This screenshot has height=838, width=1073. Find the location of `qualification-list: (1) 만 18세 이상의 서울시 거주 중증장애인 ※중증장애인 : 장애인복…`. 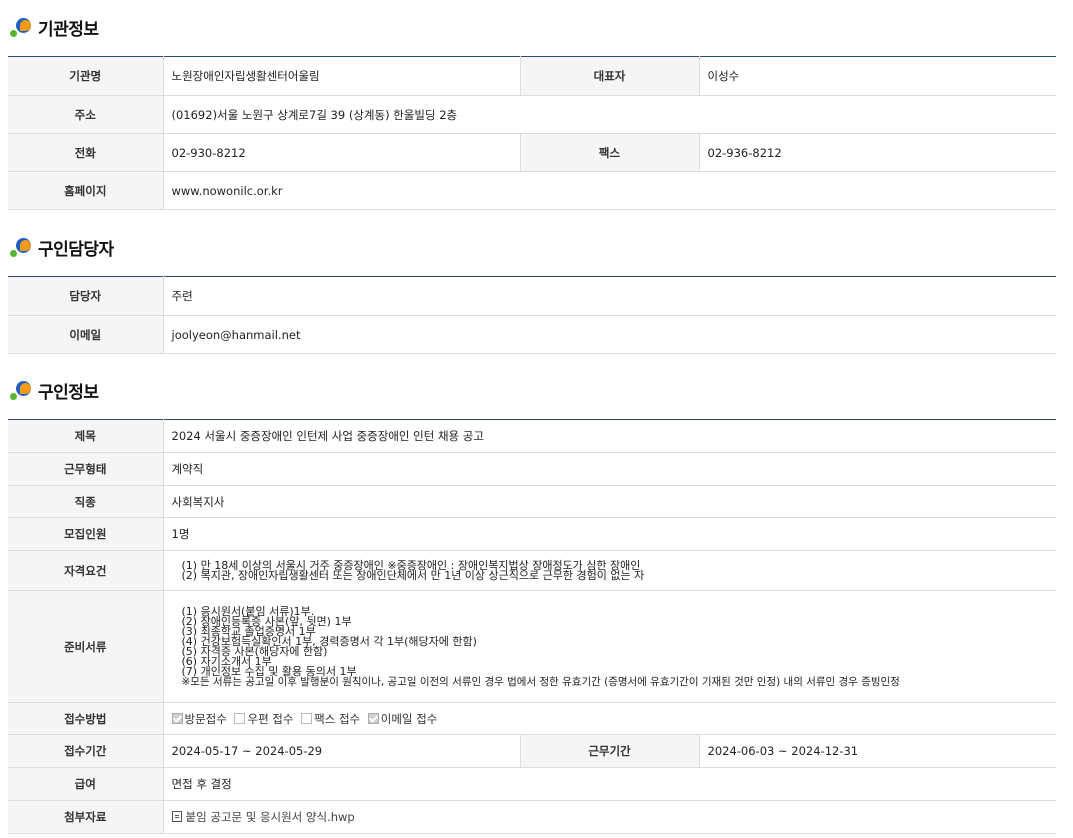

qualification-list: (1) 만 18세 이상의 서울시 거주 중증장애인 ※중증장애인 : 장애인복… is located at coordinates (610, 570).